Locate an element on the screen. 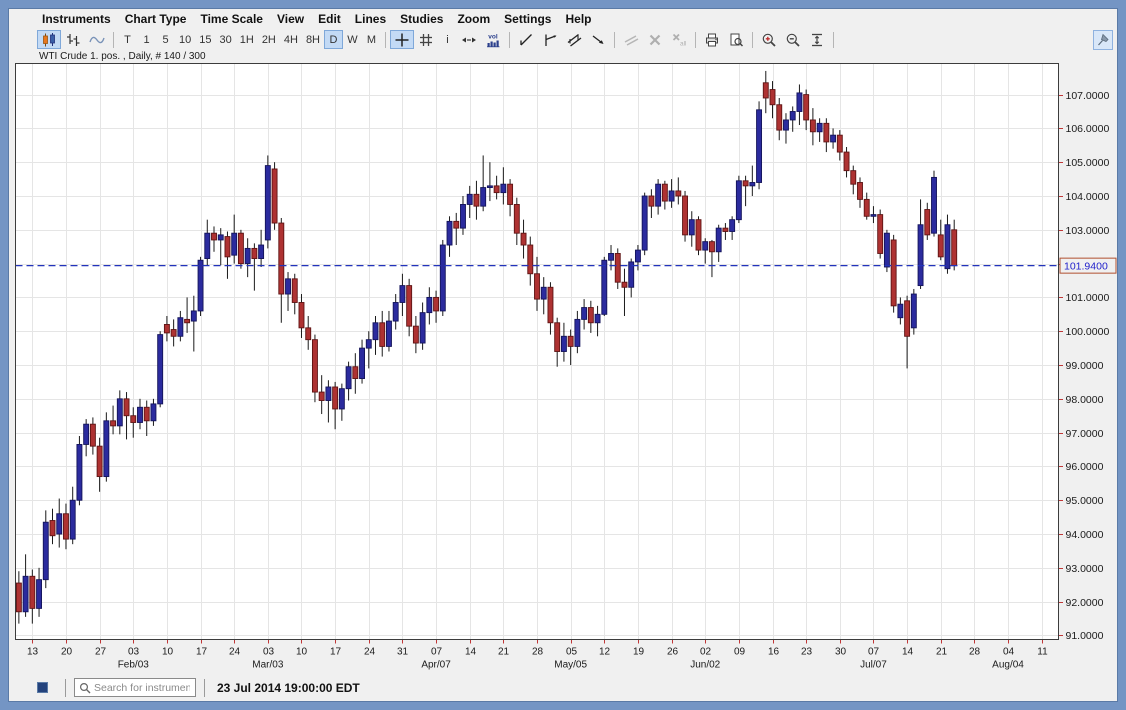  last-price-label: 101.9400 is located at coordinates (1088, 265).